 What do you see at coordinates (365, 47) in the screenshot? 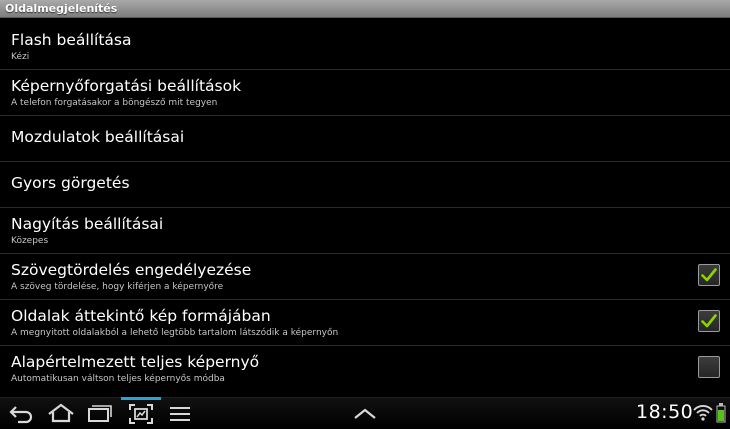
I see `setting-flash: Flash beállítása Kézi` at bounding box center [365, 47].